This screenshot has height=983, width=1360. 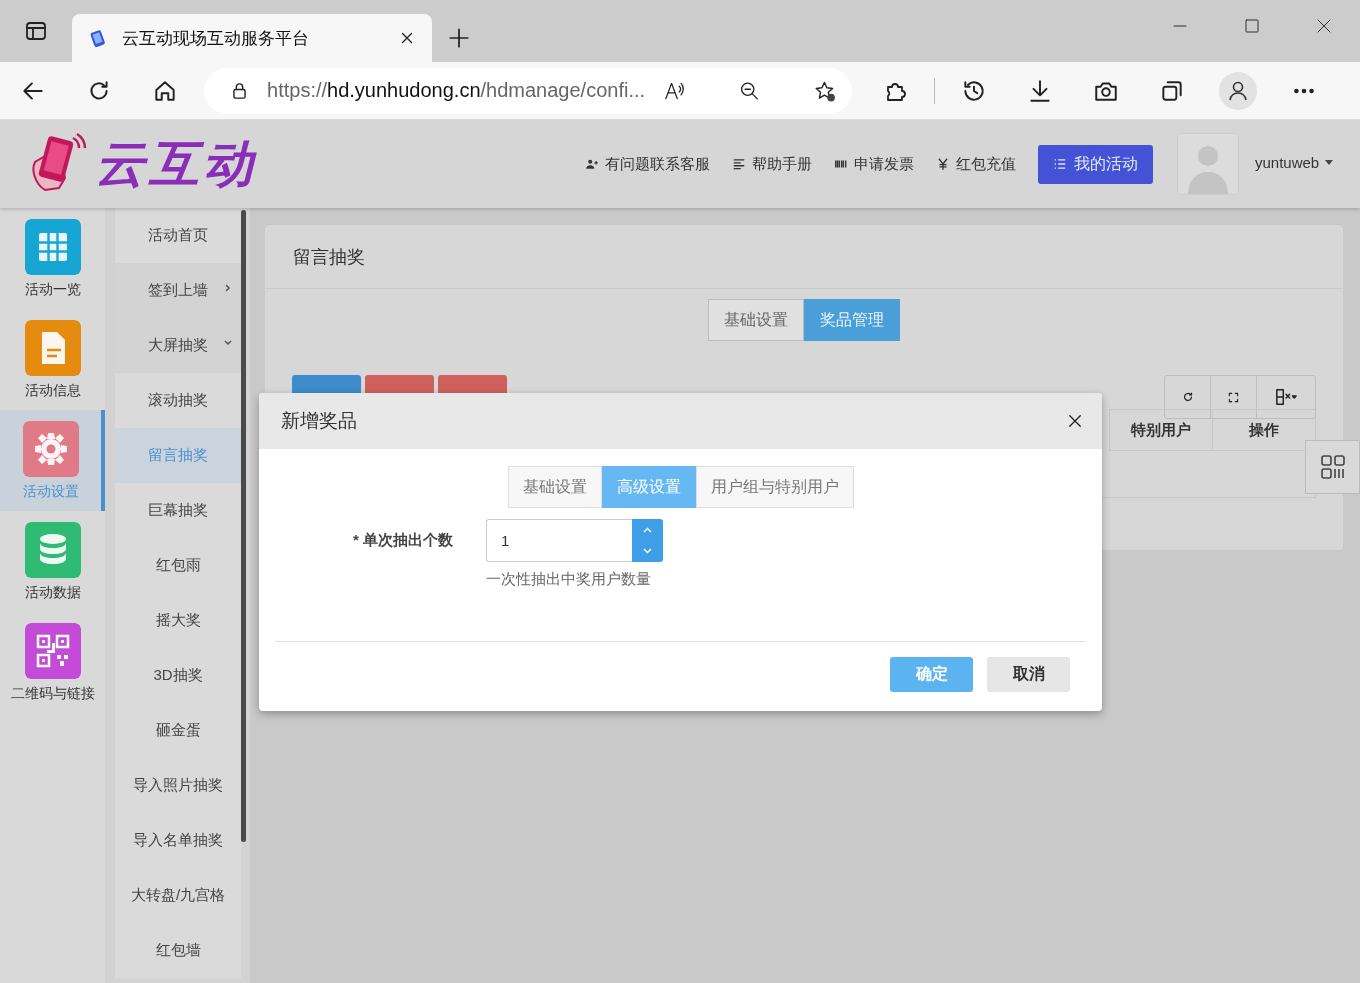 What do you see at coordinates (1160, 430) in the screenshot?
I see `column-header: 特别用户` at bounding box center [1160, 430].